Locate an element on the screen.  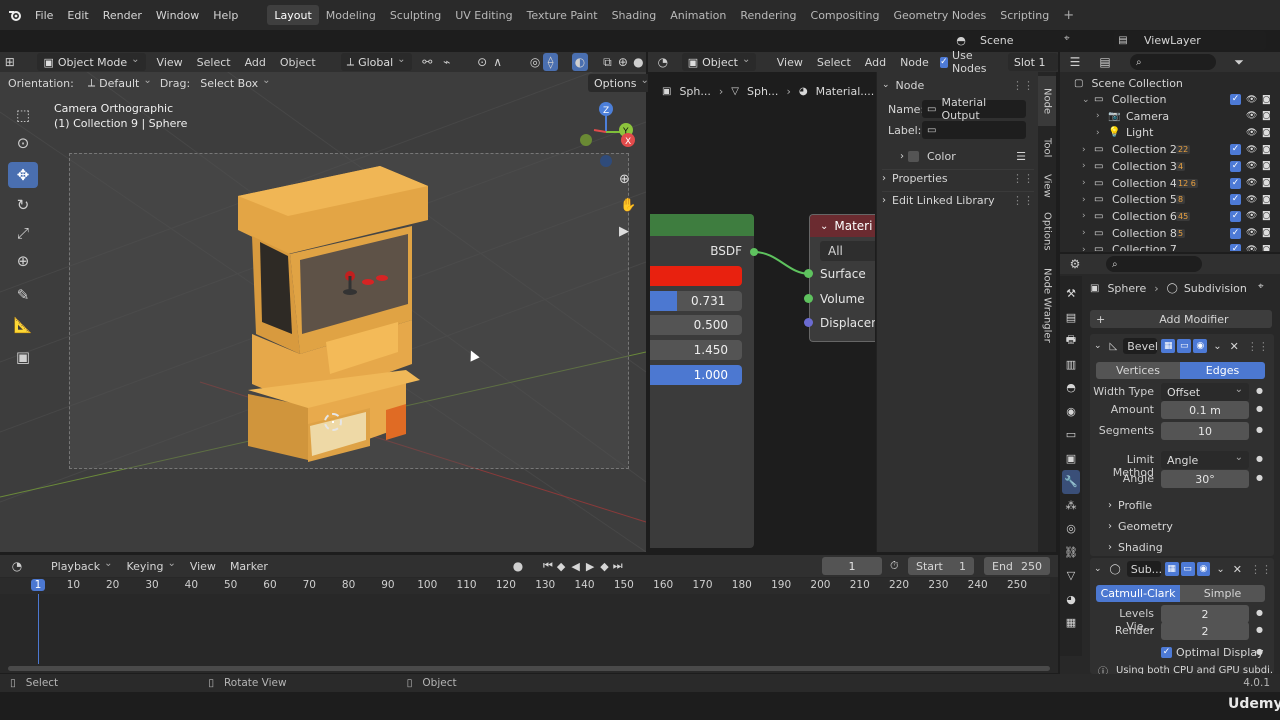
menu-edit: Edit is located at coordinates (77, 15).